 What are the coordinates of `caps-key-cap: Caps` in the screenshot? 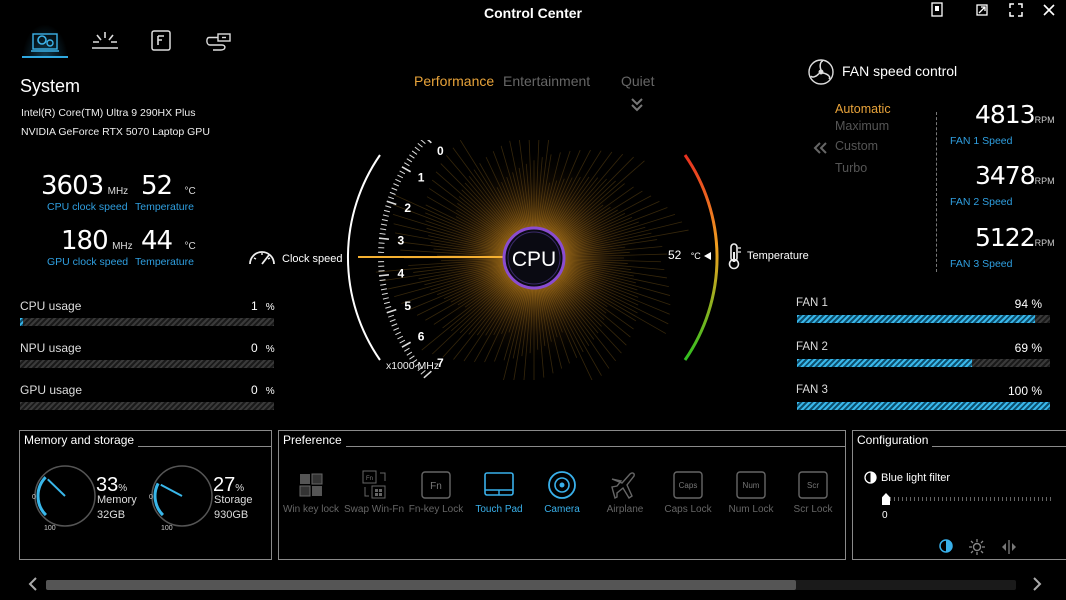 It's located at (688, 485).